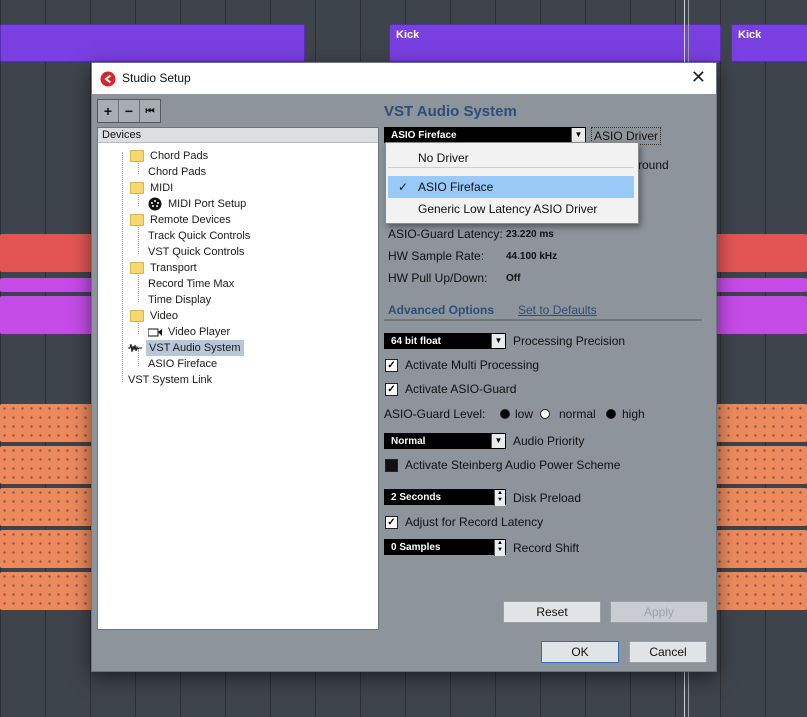 The height and width of the screenshot is (717, 807). What do you see at coordinates (108, 79) in the screenshot?
I see `cubase-logo-icon` at bounding box center [108, 79].